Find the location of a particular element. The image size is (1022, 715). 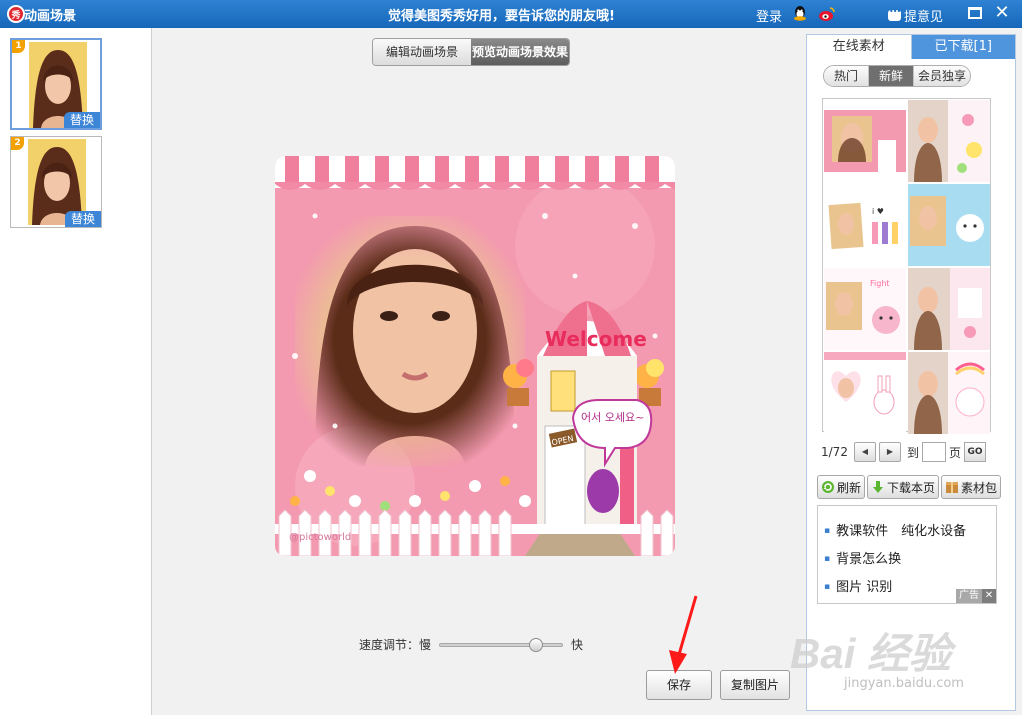

copy-image-button: 复制图片 is located at coordinates (755, 685).